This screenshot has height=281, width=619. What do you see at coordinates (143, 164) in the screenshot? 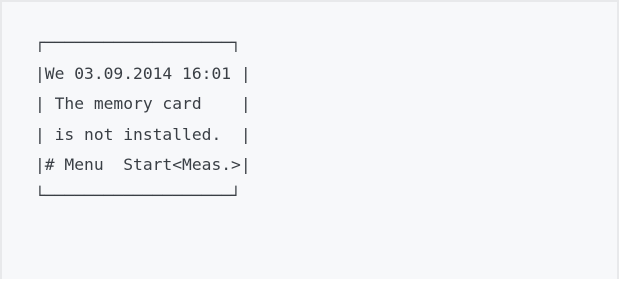
I see `display-softkey-line: |# Menu Start<Meas.>|` at bounding box center [143, 164].